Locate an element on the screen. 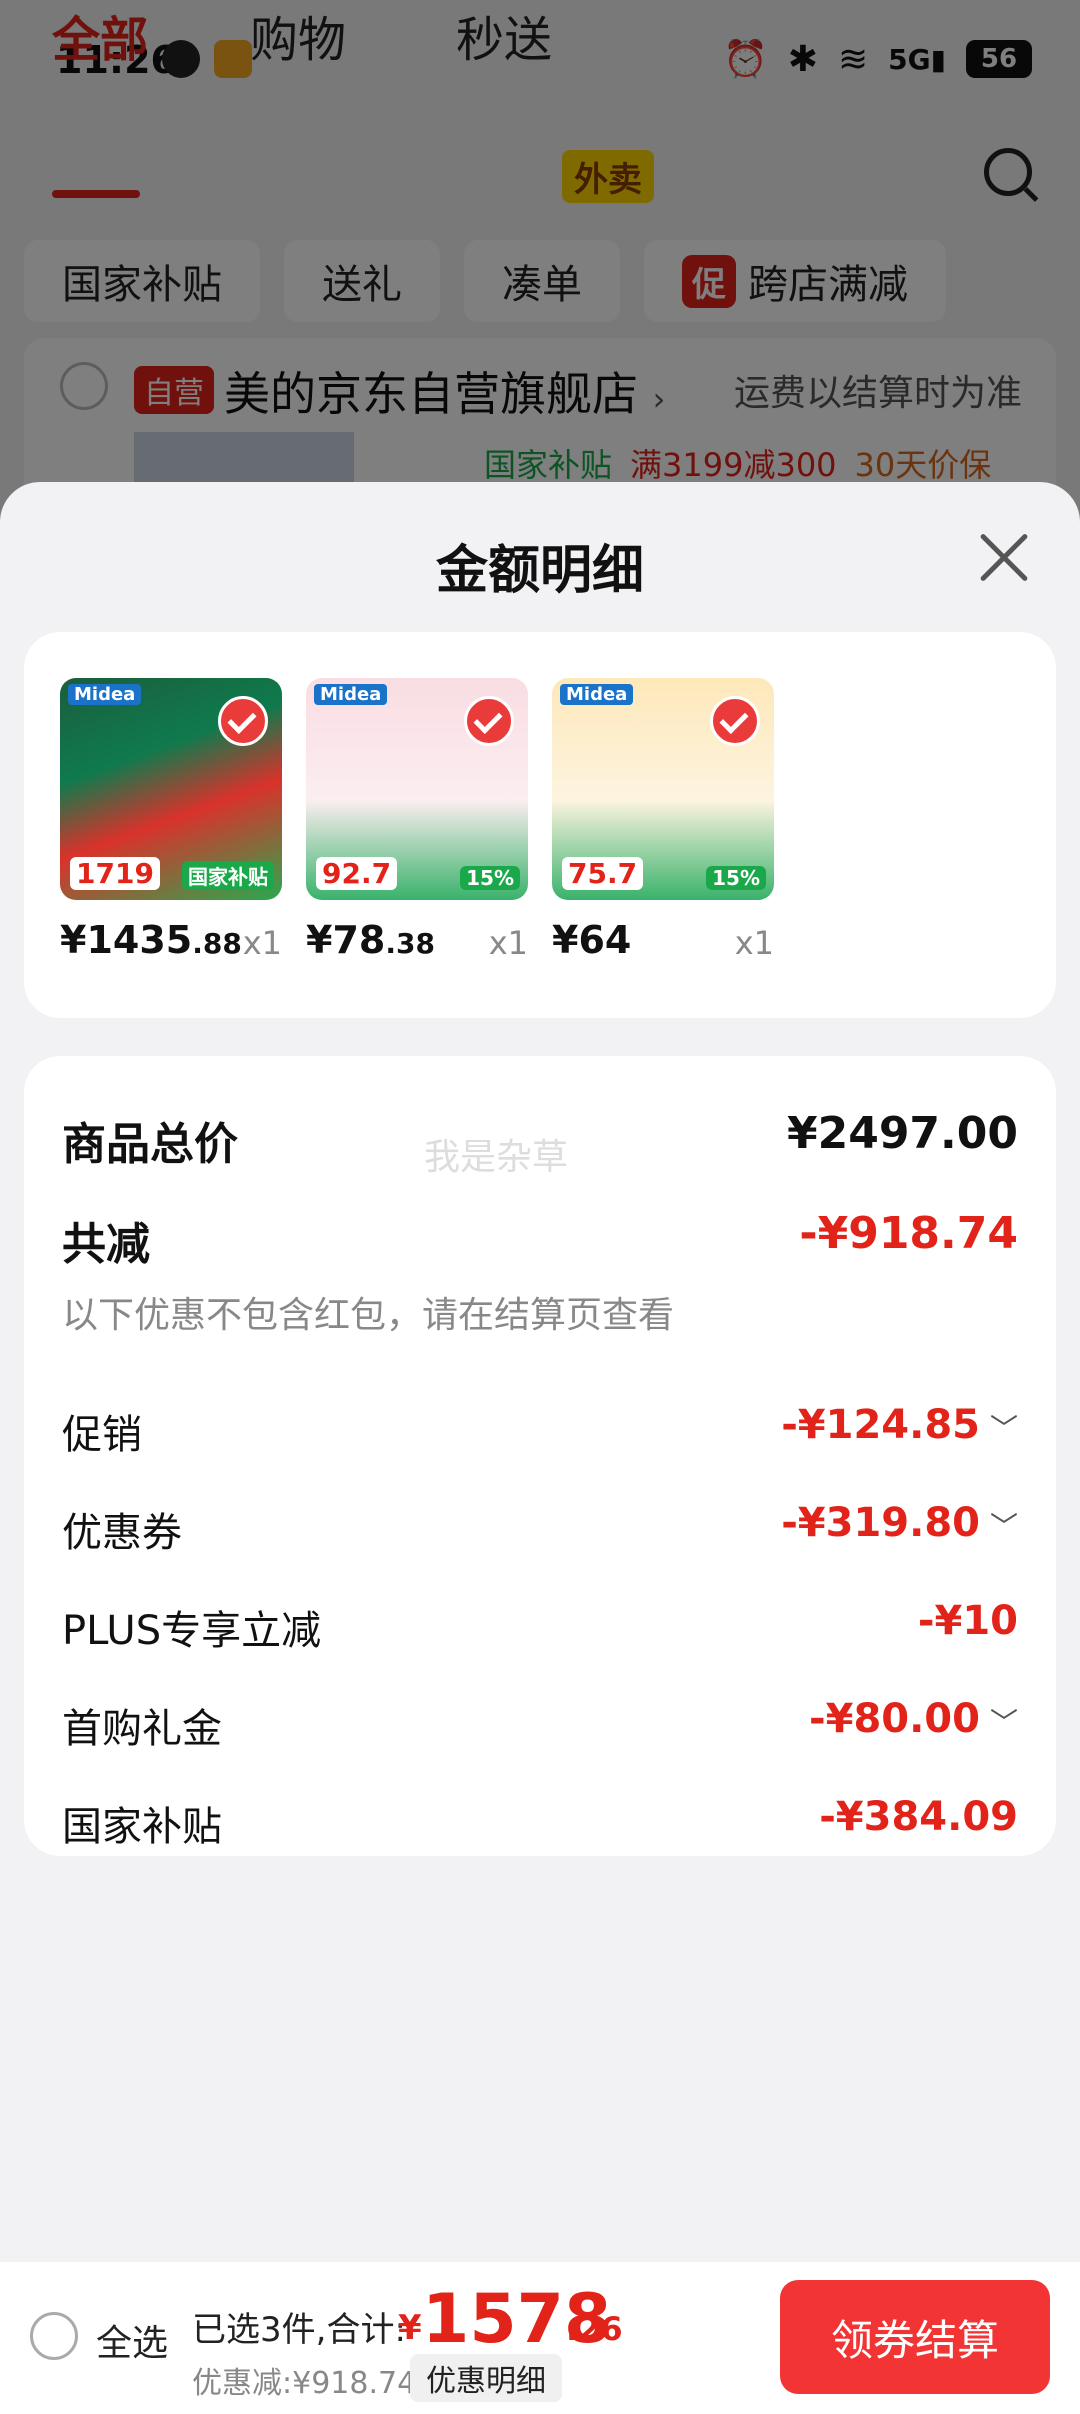 The image size is (1080, 2414). discount-summary: 优惠减:¥918.74 is located at coordinates (304, 2383).